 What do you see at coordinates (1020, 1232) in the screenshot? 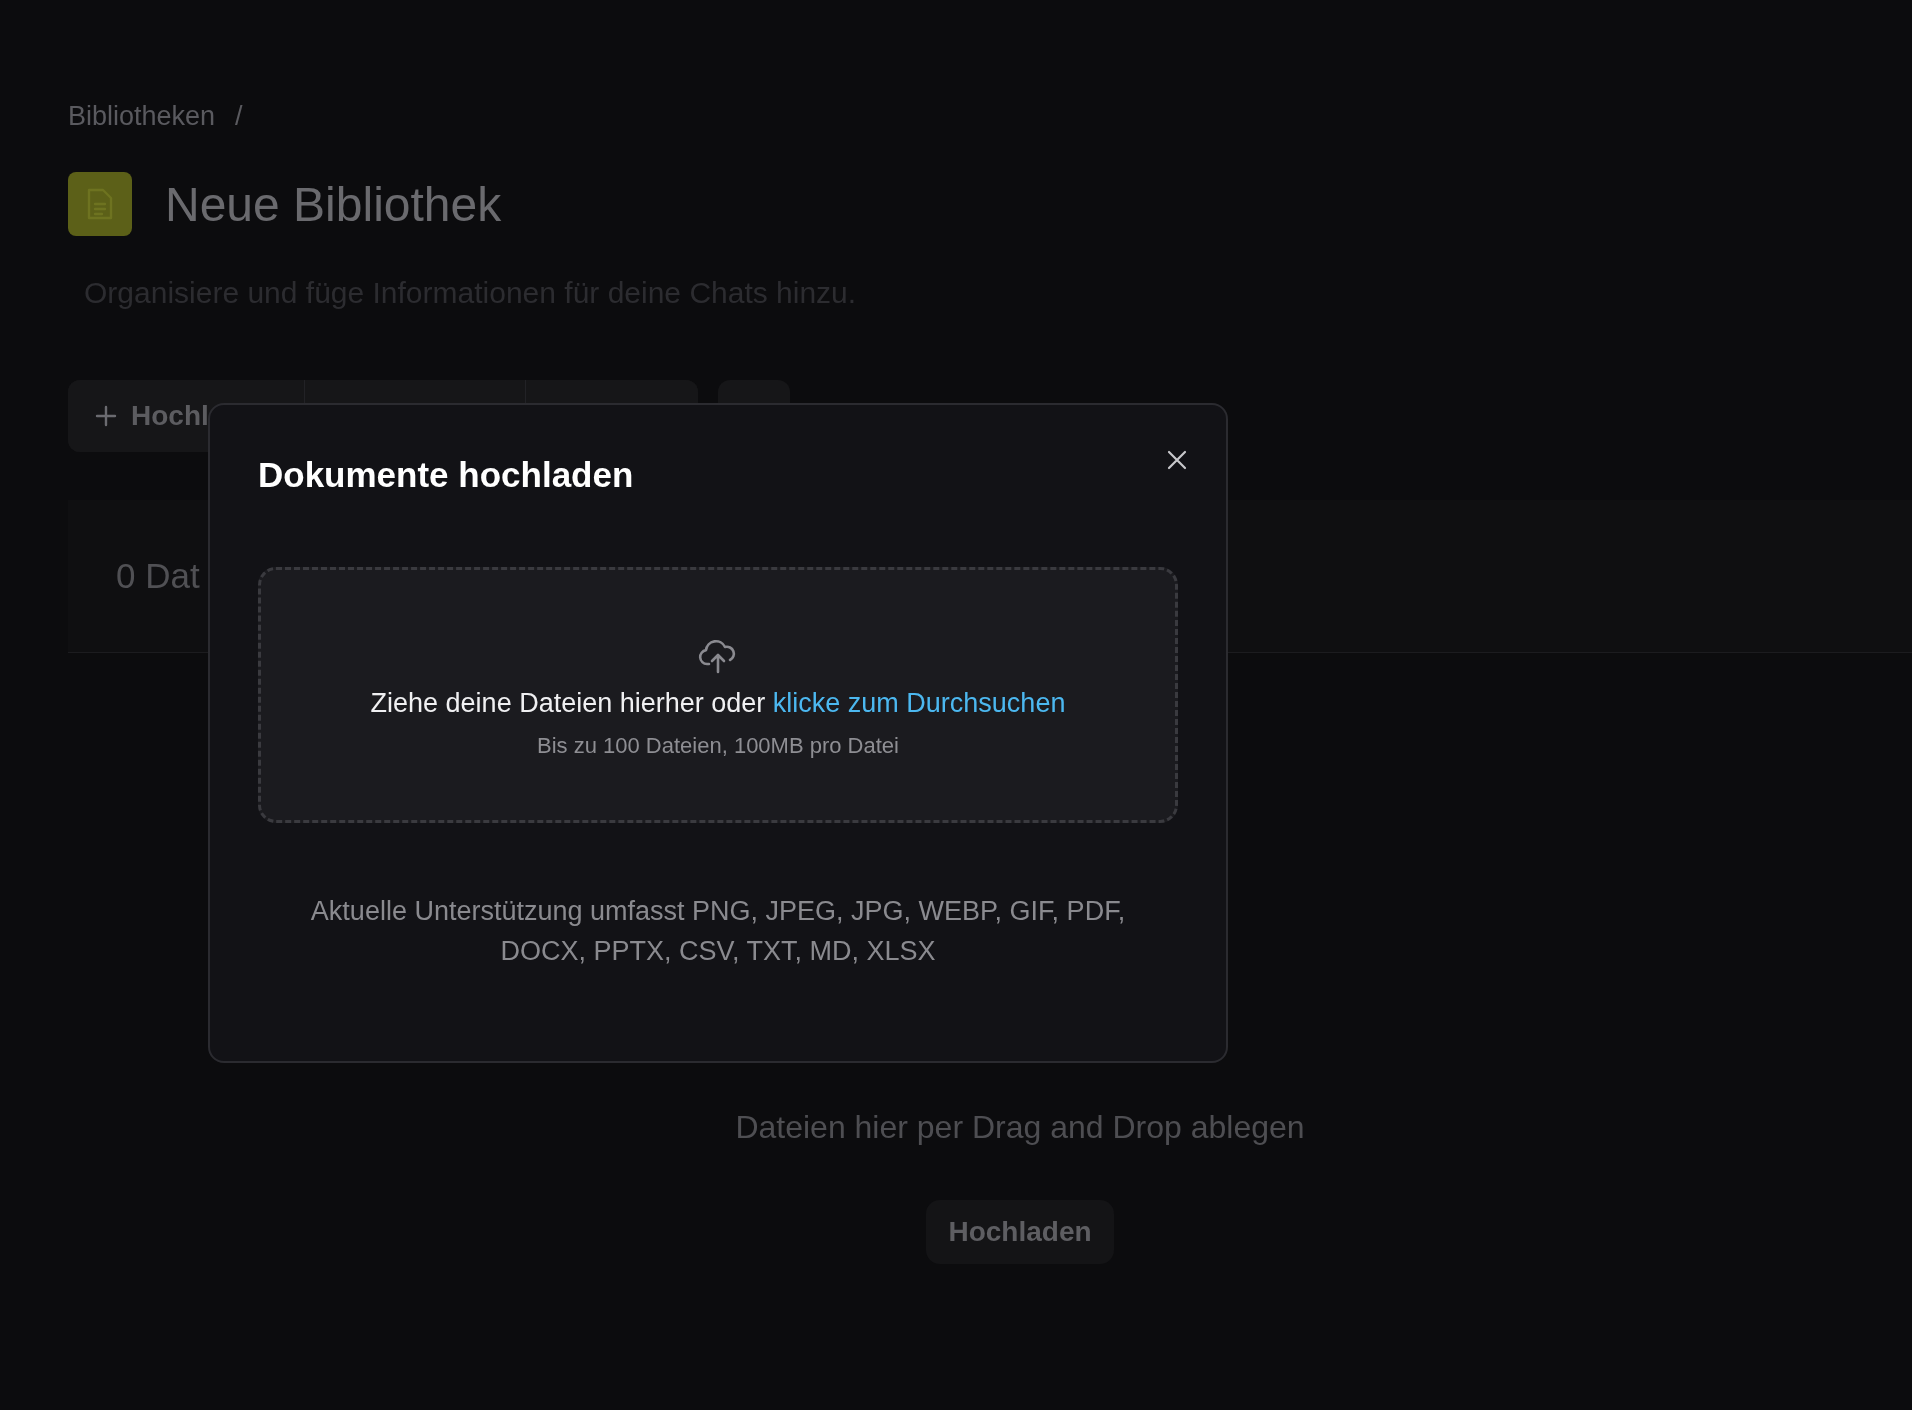
I see `upload-button: Hochladen` at bounding box center [1020, 1232].